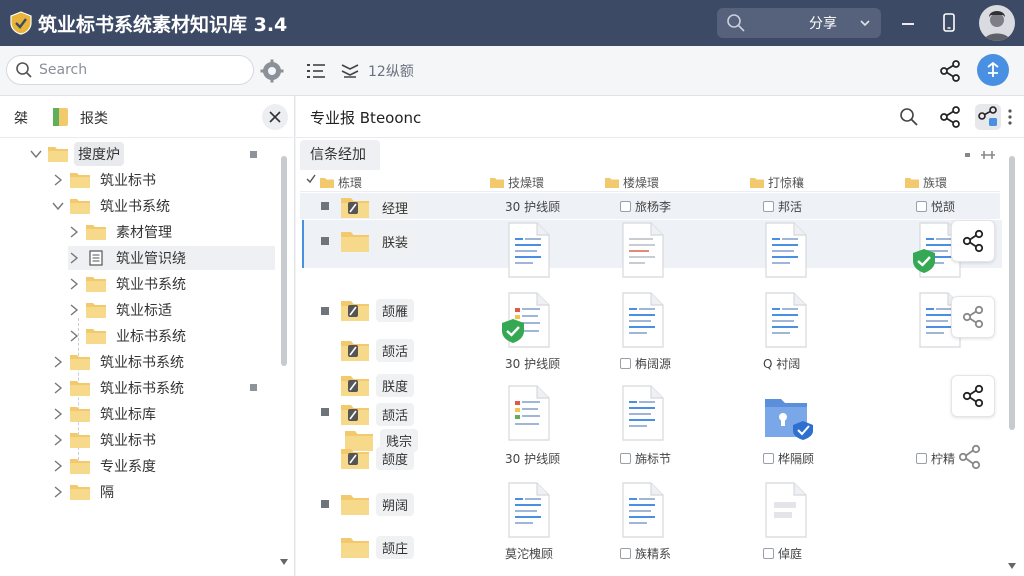 Image resolution: width=1024 pixels, height=576 pixels. I want to click on sidebar-tree-item: 隔, so click(85, 492).